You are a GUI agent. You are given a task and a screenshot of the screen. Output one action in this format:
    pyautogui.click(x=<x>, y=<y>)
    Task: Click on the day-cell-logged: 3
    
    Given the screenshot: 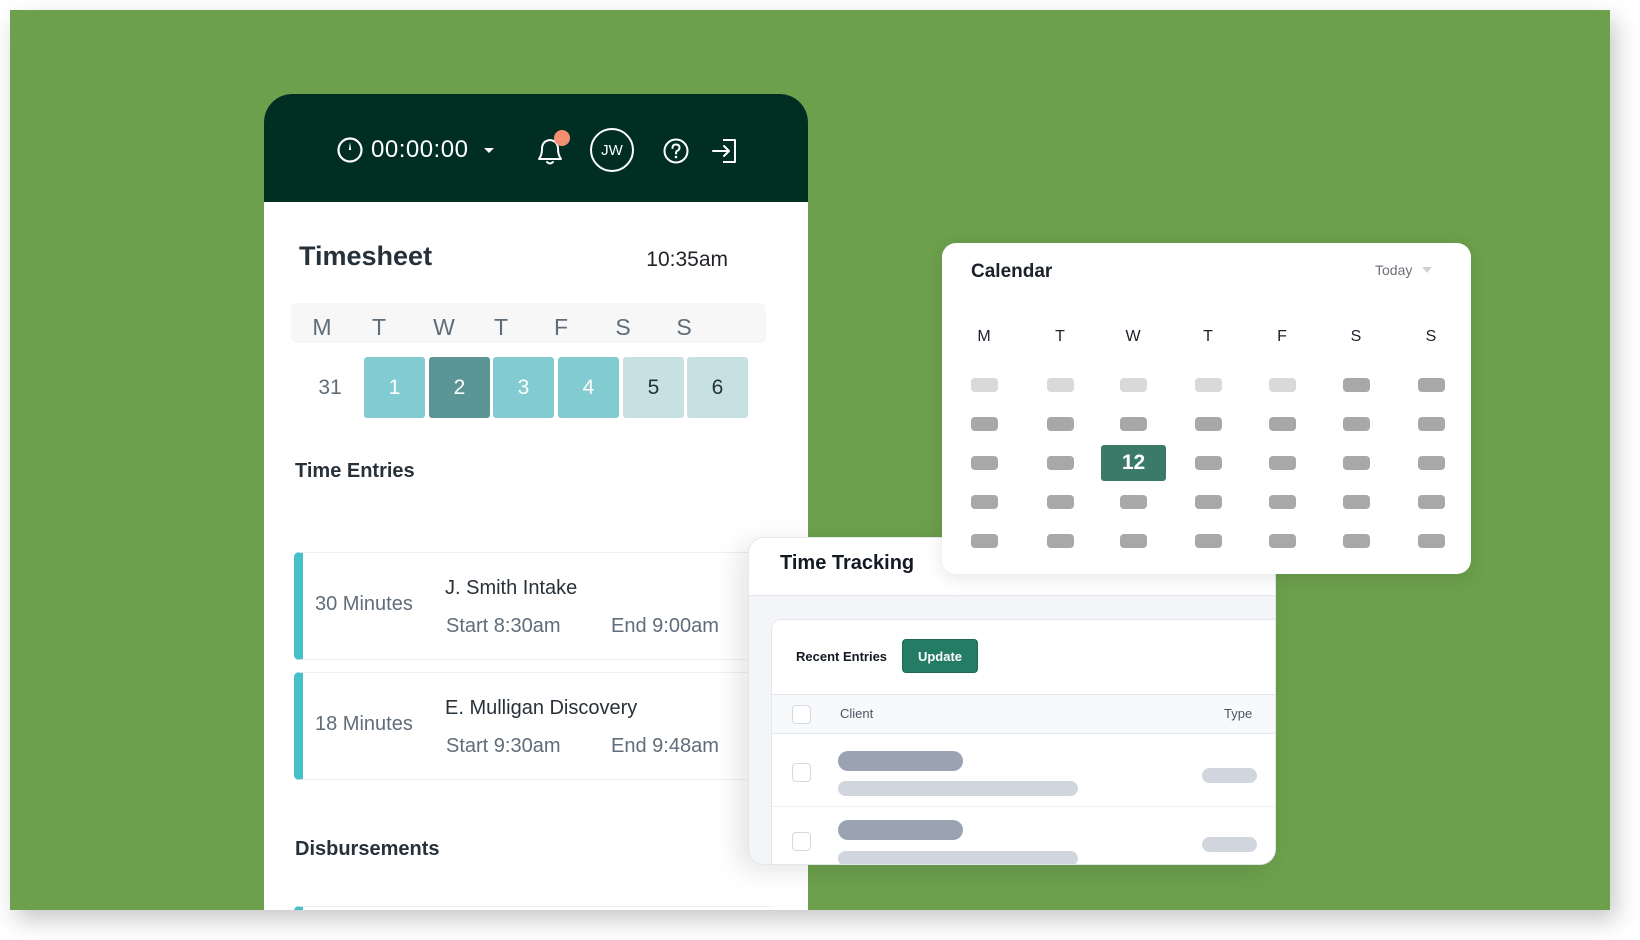 What is the action you would take?
    pyautogui.click(x=523, y=387)
    